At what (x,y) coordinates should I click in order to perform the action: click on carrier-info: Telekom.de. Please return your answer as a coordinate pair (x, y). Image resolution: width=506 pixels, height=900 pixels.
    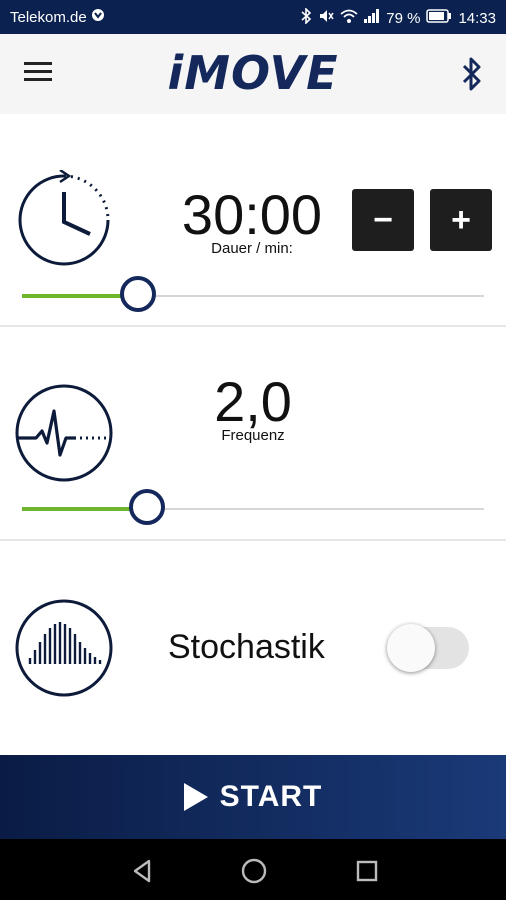
    Looking at the image, I should click on (57, 17).